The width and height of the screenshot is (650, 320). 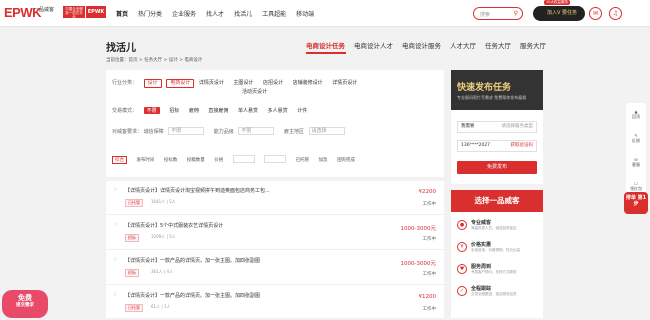 What do you see at coordinates (463, 45) in the screenshot?
I see `tab-talent-hall: 人才大厅` at bounding box center [463, 45].